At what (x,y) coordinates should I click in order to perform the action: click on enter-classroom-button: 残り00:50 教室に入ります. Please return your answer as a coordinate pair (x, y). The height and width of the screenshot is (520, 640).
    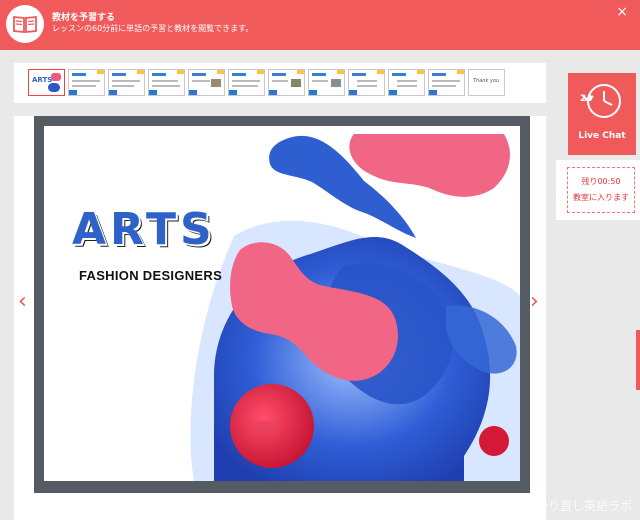
    Looking at the image, I should click on (601, 190).